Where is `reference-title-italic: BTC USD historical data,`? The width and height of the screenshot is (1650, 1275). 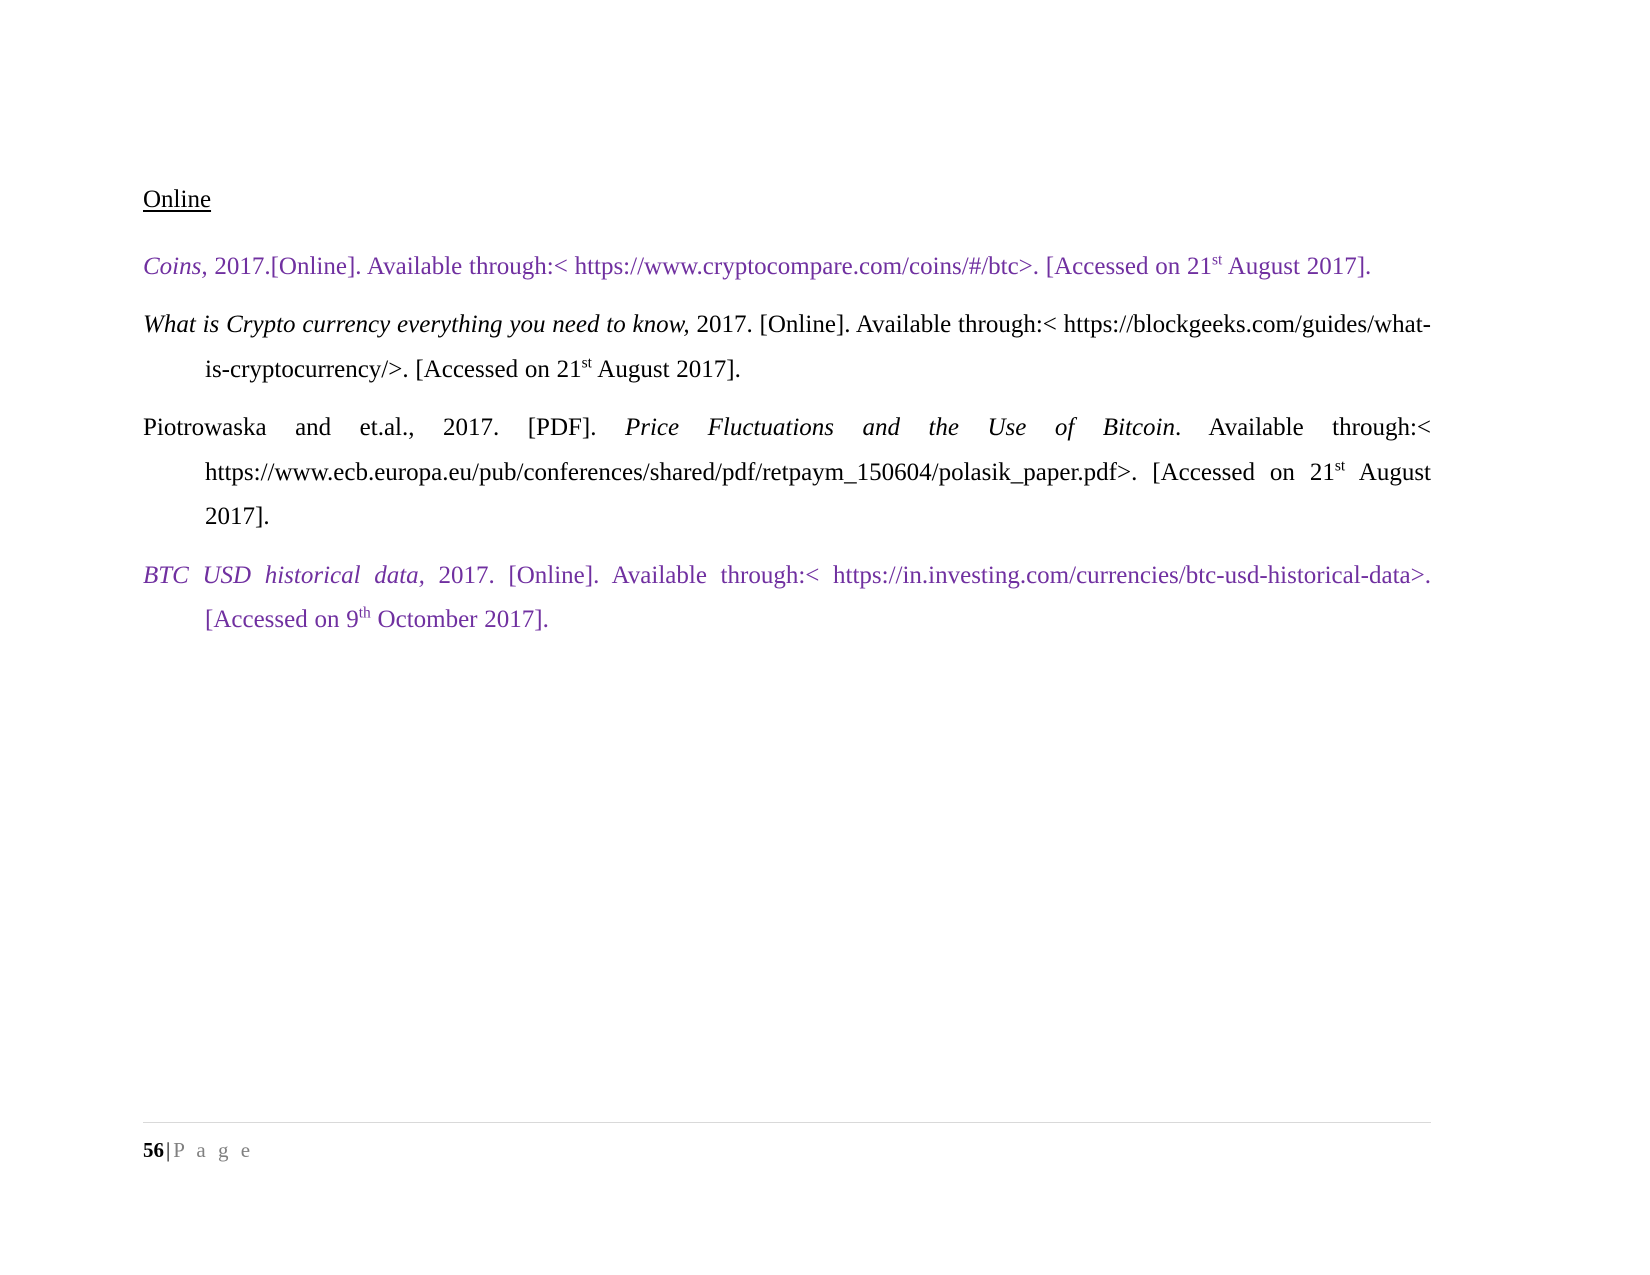
reference-title-italic: BTC USD historical data, is located at coordinates (284, 575).